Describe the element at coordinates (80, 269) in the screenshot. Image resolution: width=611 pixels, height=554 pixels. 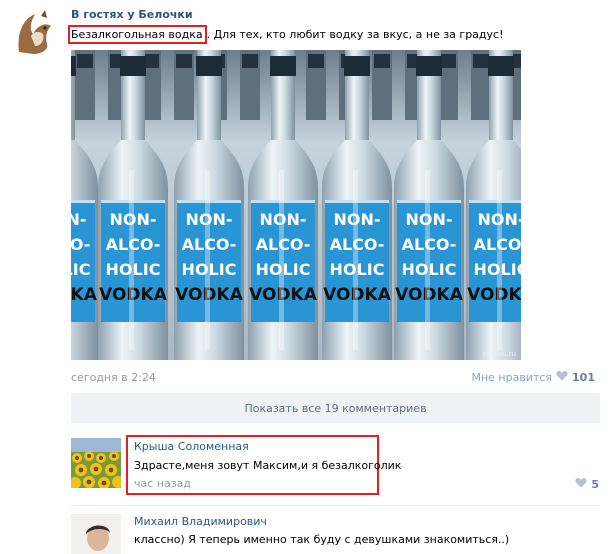
I see `bottle-label-text: HOLIC` at that location.